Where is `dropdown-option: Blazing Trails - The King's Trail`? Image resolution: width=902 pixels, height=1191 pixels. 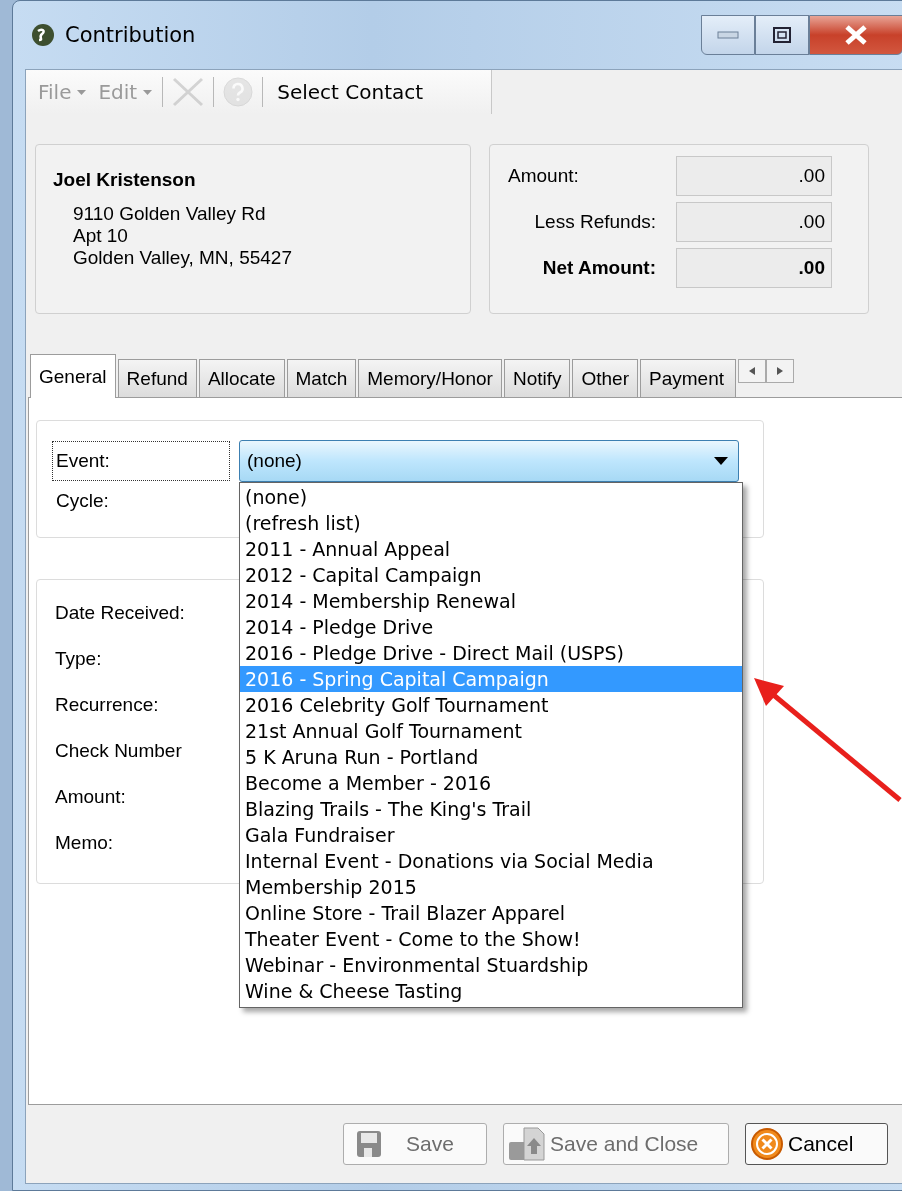 dropdown-option: Blazing Trails - The King's Trail is located at coordinates (491, 809).